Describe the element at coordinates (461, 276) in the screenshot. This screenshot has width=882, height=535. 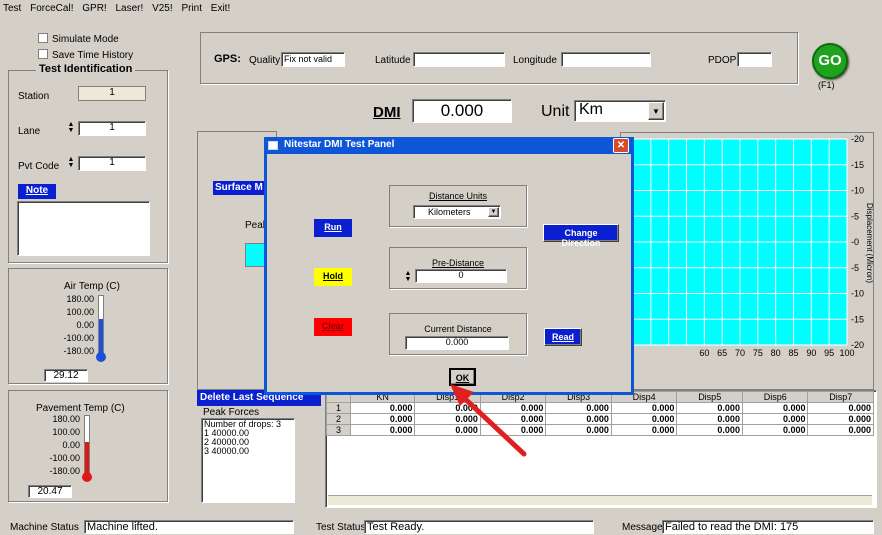
I see `pre-distance-input: 0` at that location.